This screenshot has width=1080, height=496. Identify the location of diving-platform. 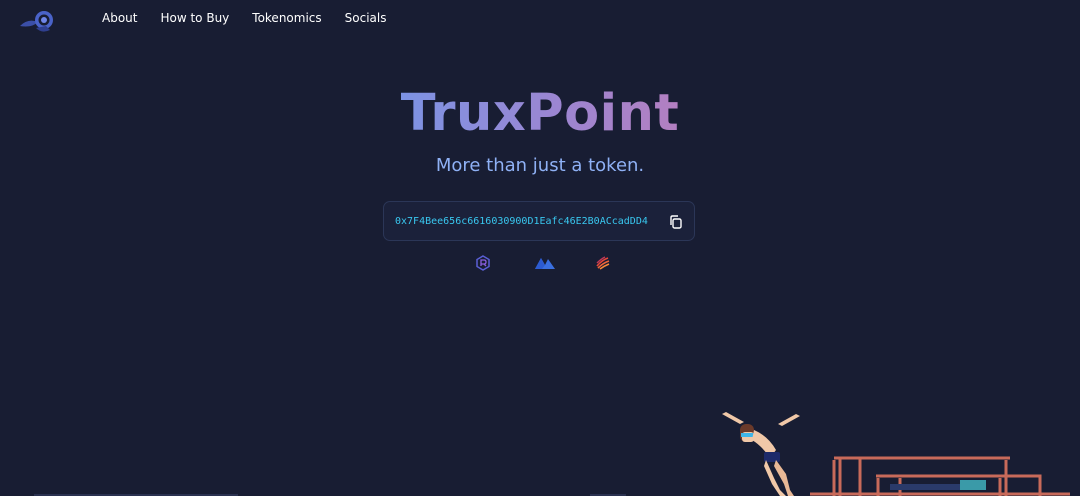
(940, 476).